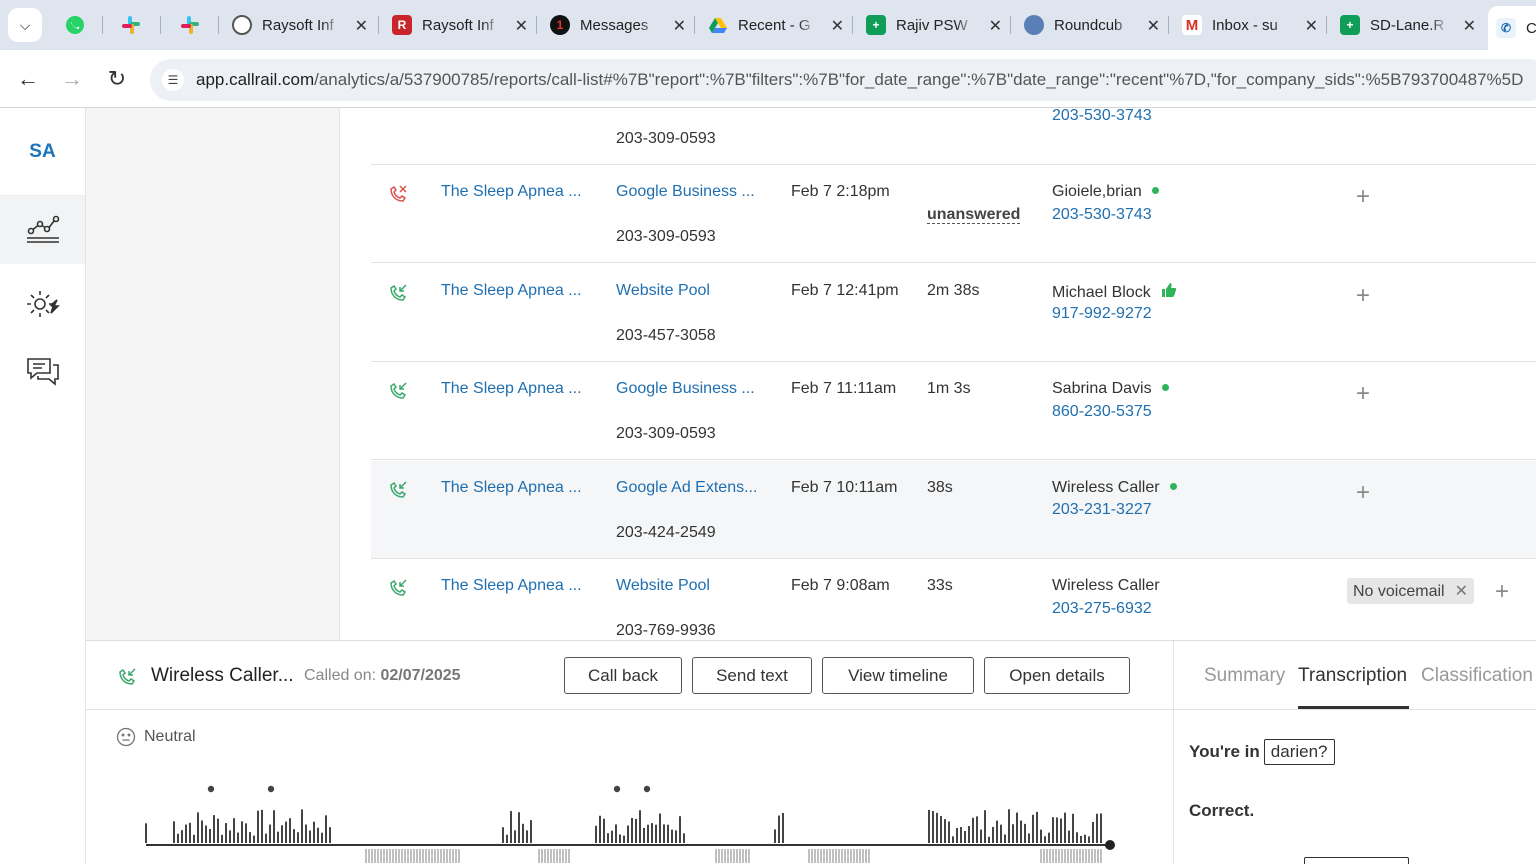  What do you see at coordinates (617, 25) in the screenshot?
I see `browser-tab-3: 1 Messages ✕` at bounding box center [617, 25].